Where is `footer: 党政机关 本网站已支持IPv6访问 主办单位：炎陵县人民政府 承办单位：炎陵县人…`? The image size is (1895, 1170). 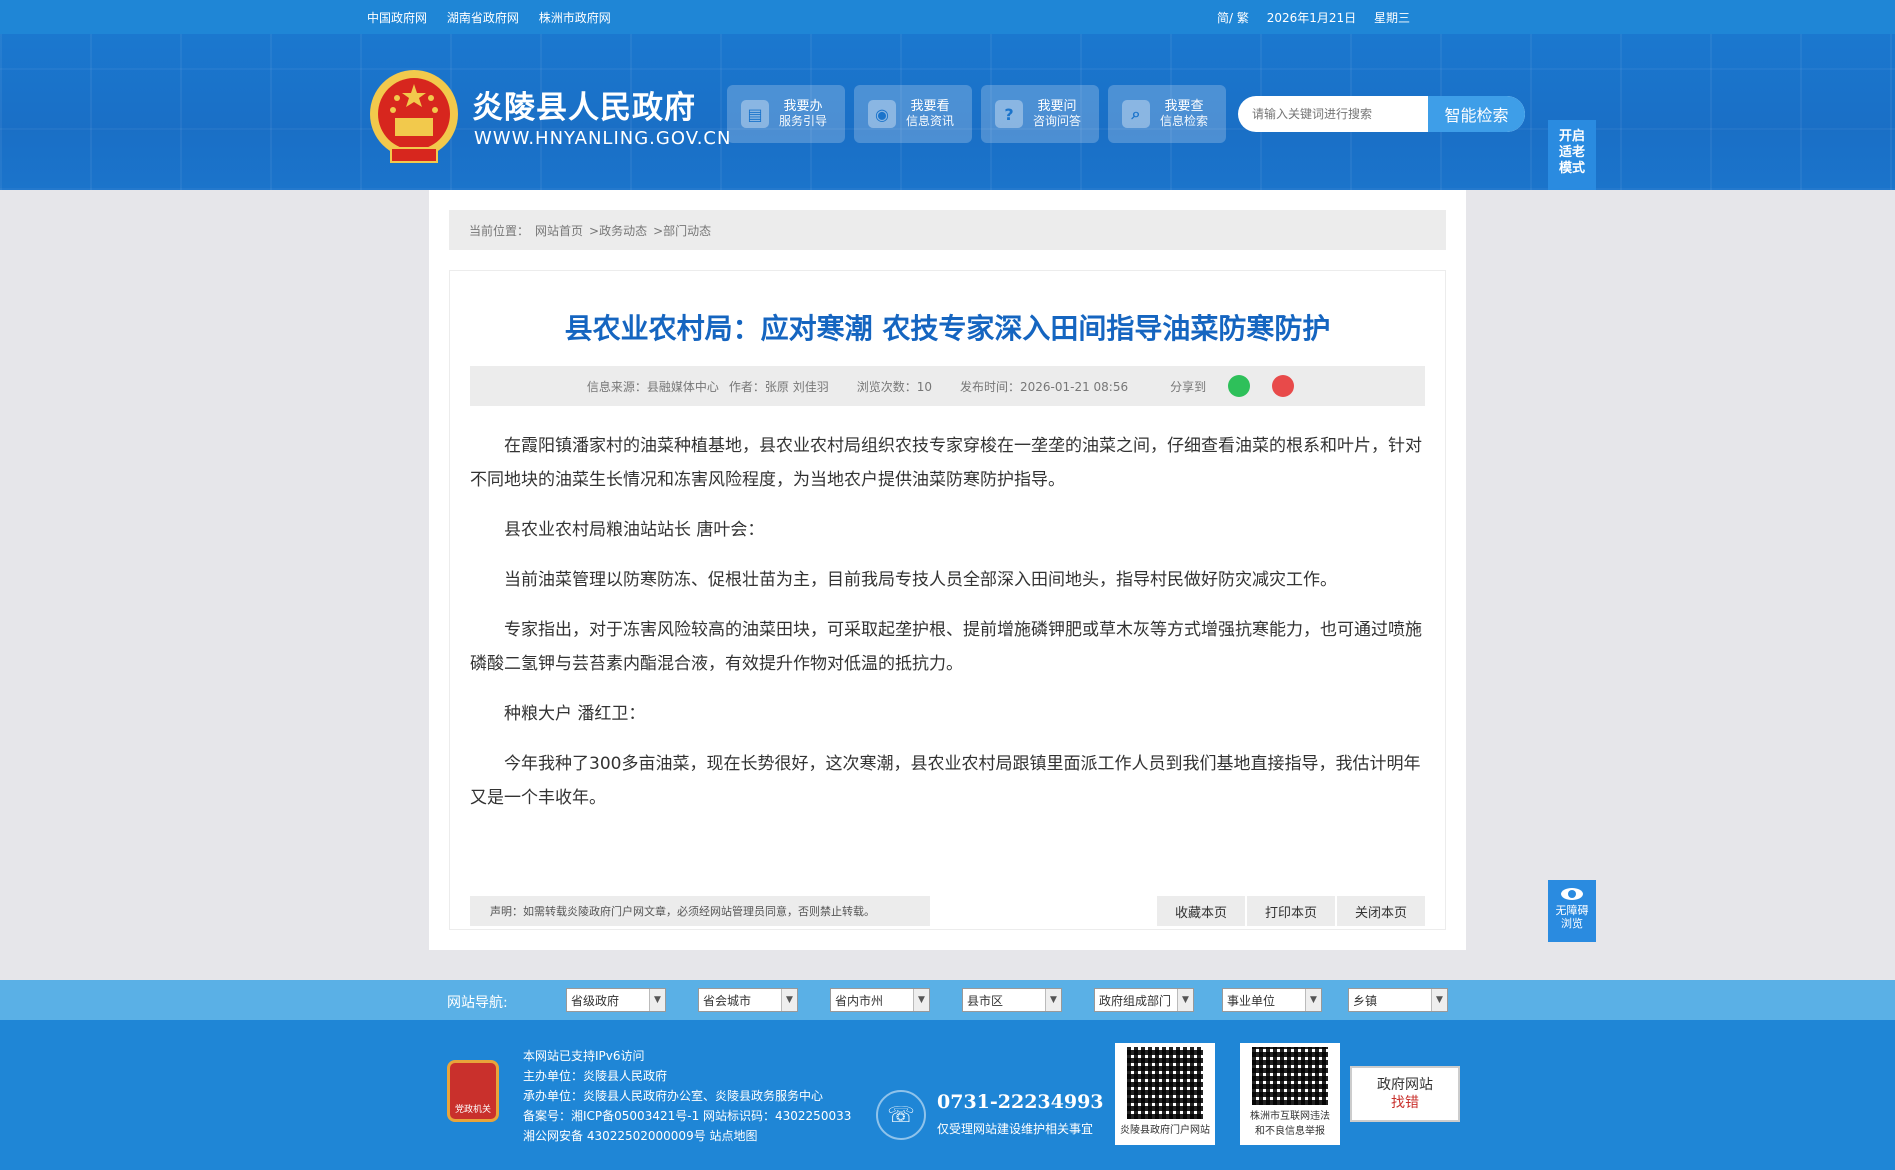 footer: 党政机关 本网站已支持IPv6访问 主办单位：炎陵县人民政府 承办单位：炎陵县人… is located at coordinates (947, 1095).